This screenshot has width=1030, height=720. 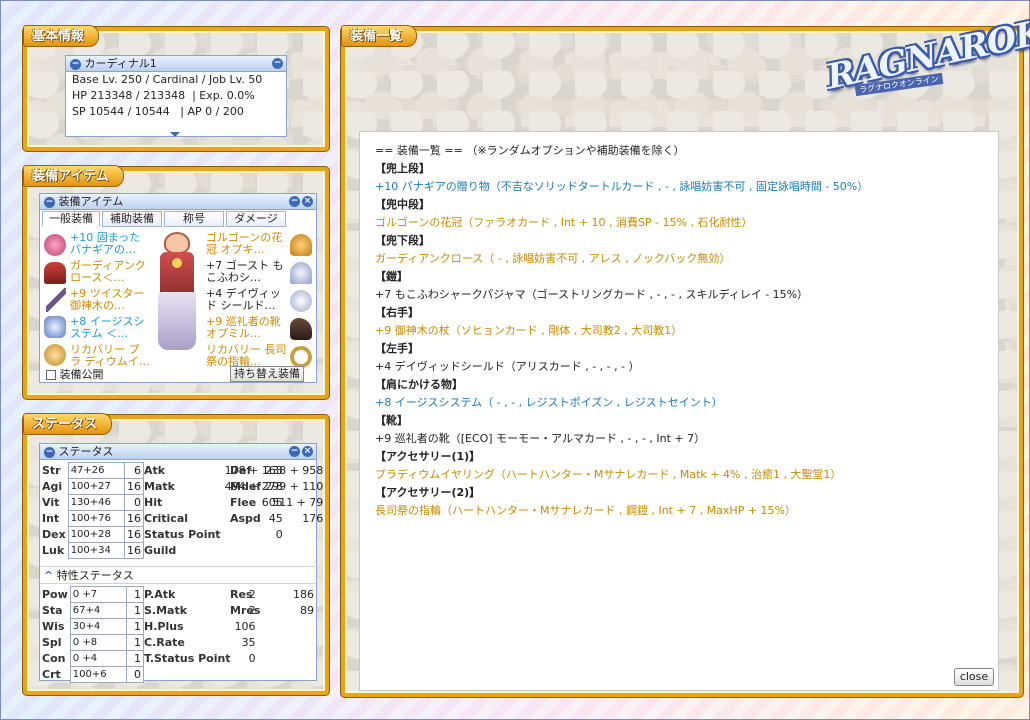 What do you see at coordinates (92, 486) in the screenshot?
I see `stat-row: Agi 100+27 16` at bounding box center [92, 486].